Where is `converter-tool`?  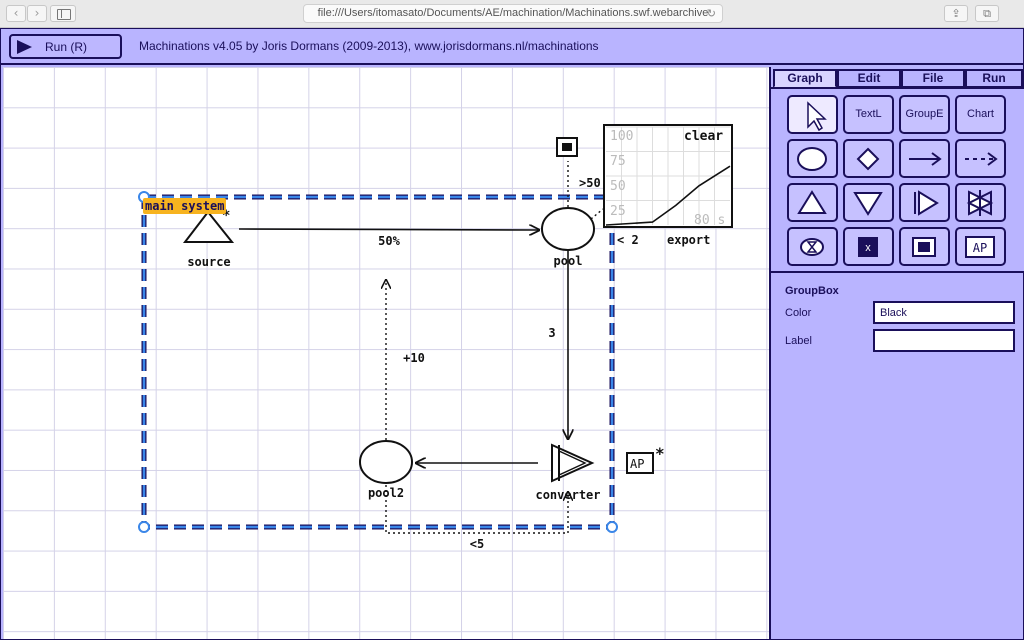
converter-tool is located at coordinates (924, 202).